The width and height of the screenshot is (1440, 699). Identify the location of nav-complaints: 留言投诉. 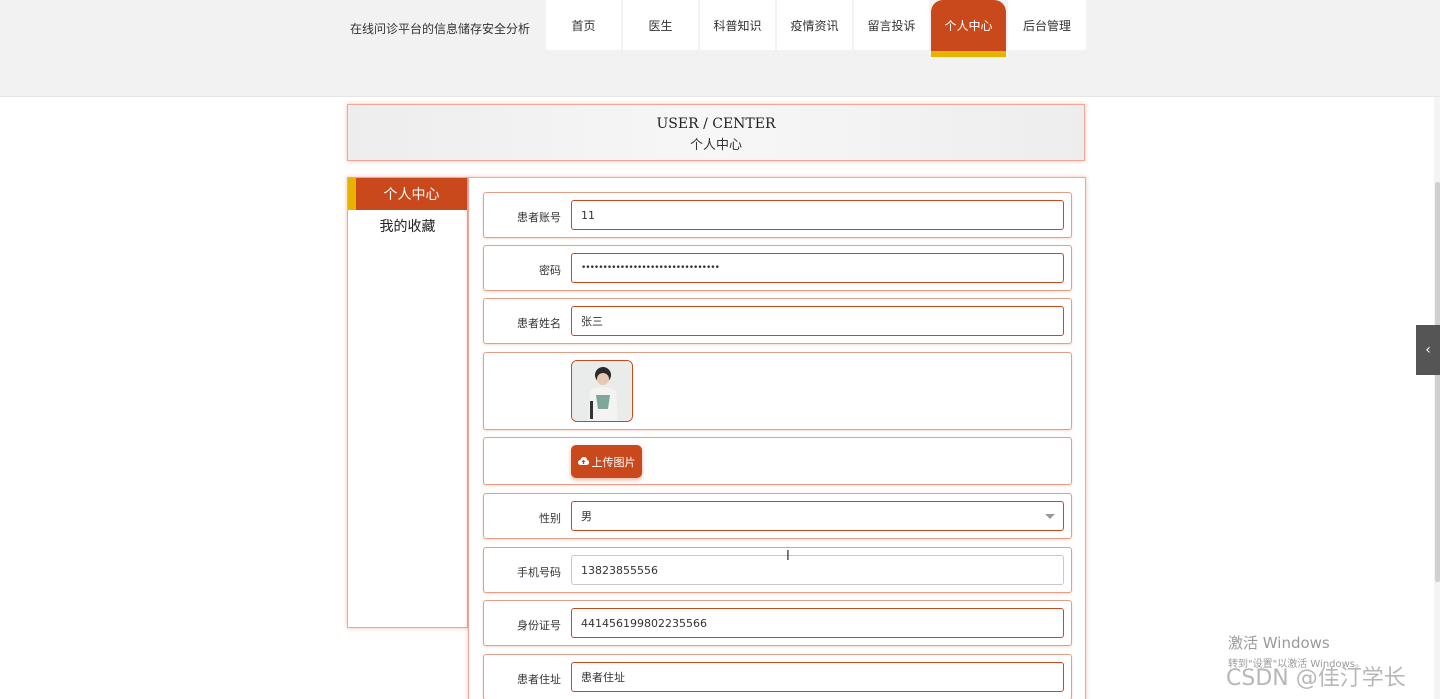
(891, 25).